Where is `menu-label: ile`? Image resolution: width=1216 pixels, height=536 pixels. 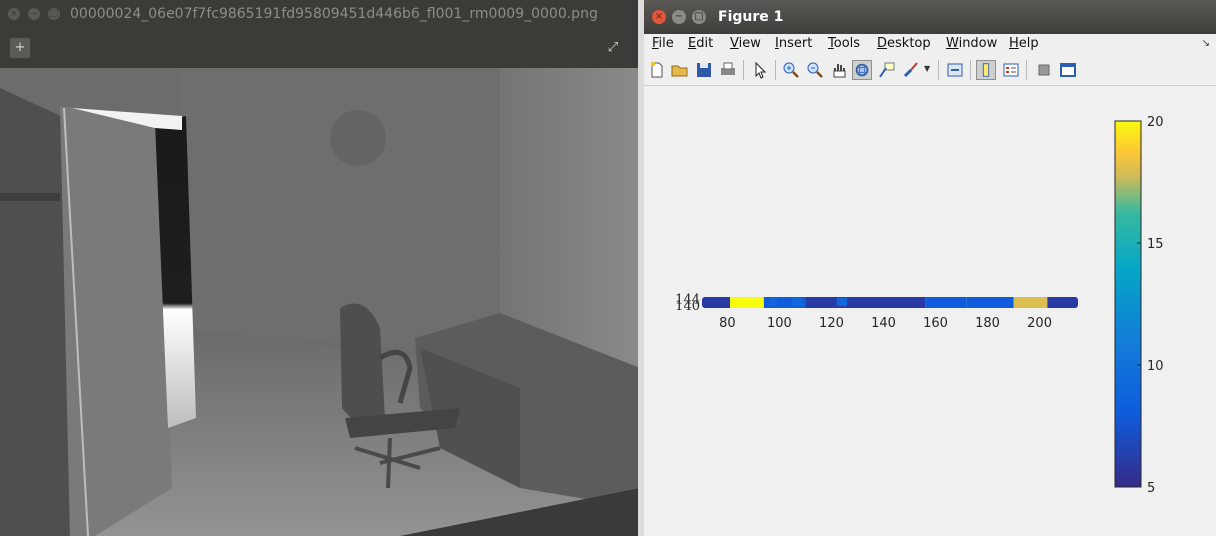 menu-label: ile is located at coordinates (666, 43).